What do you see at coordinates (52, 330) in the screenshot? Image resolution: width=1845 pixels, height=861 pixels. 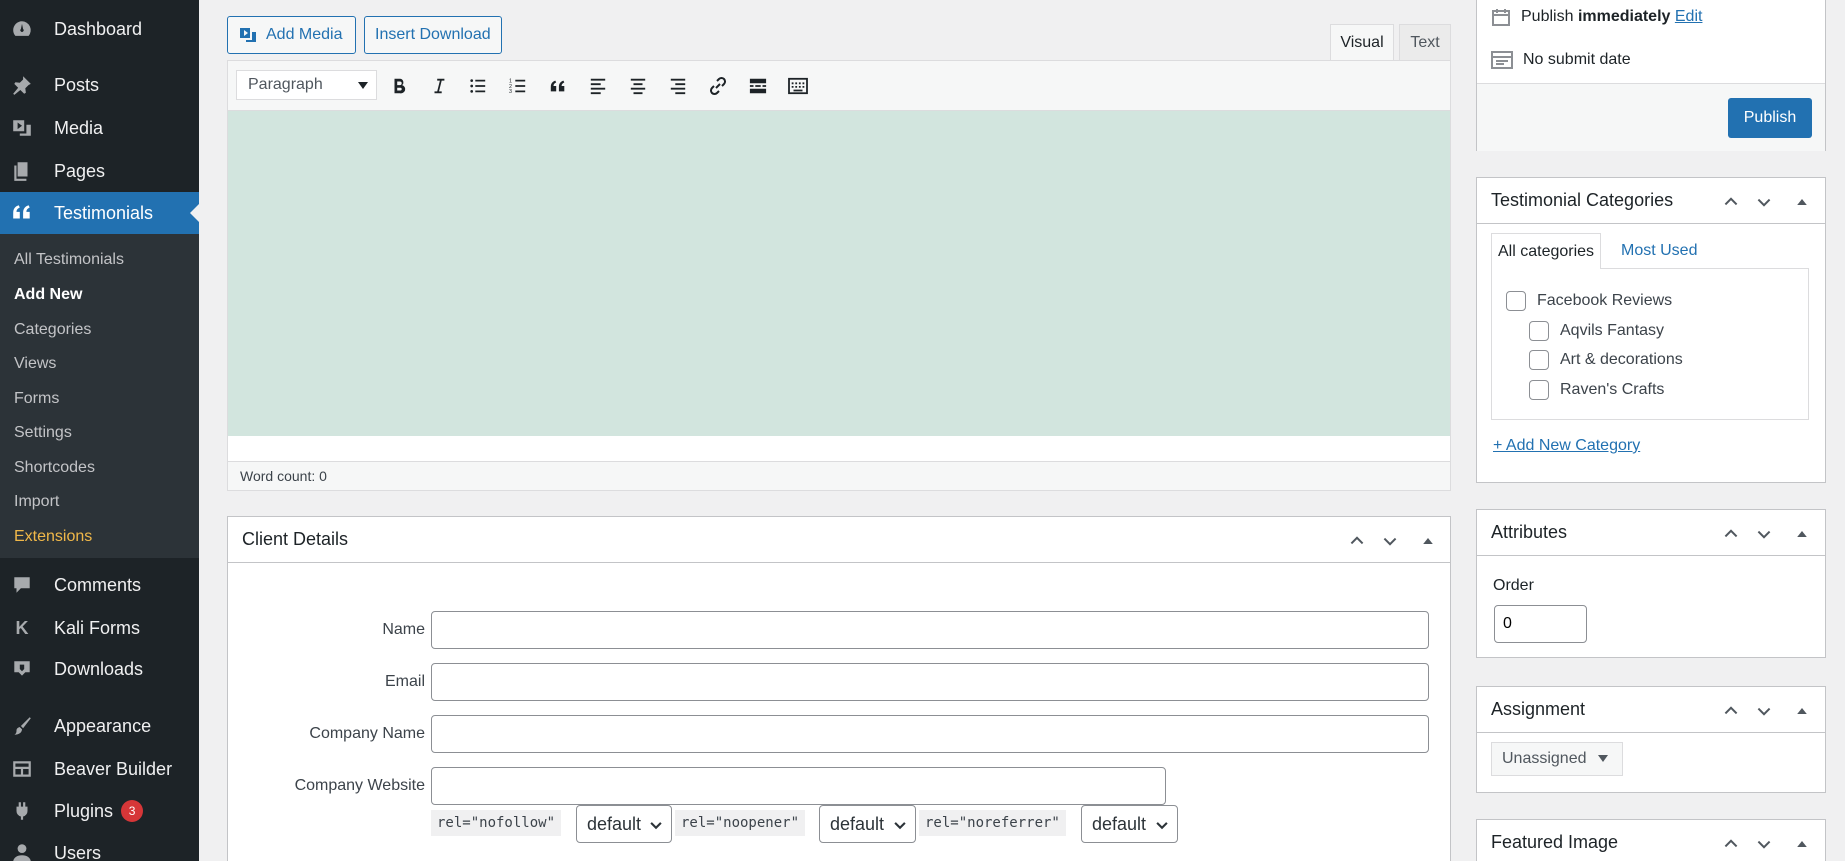 I see `submenu-categories: Categories` at bounding box center [52, 330].